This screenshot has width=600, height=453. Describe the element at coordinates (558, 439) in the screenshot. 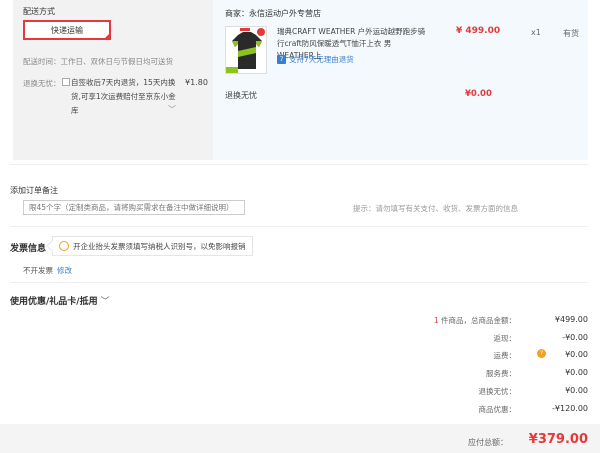

I see `payable-total: ¥379.00` at that location.